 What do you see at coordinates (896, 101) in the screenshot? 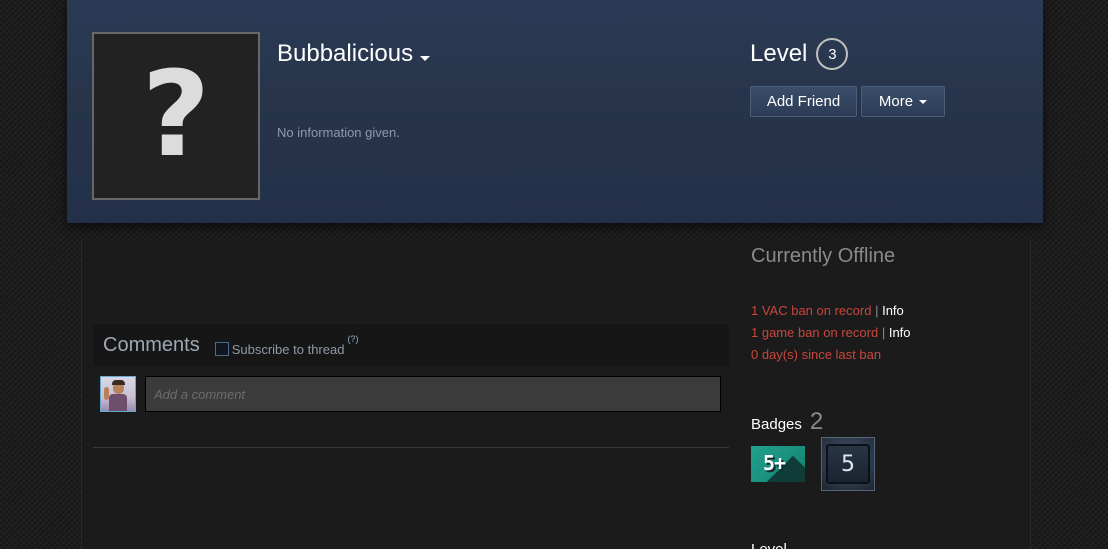
I see `more-button-label: More` at bounding box center [896, 101].